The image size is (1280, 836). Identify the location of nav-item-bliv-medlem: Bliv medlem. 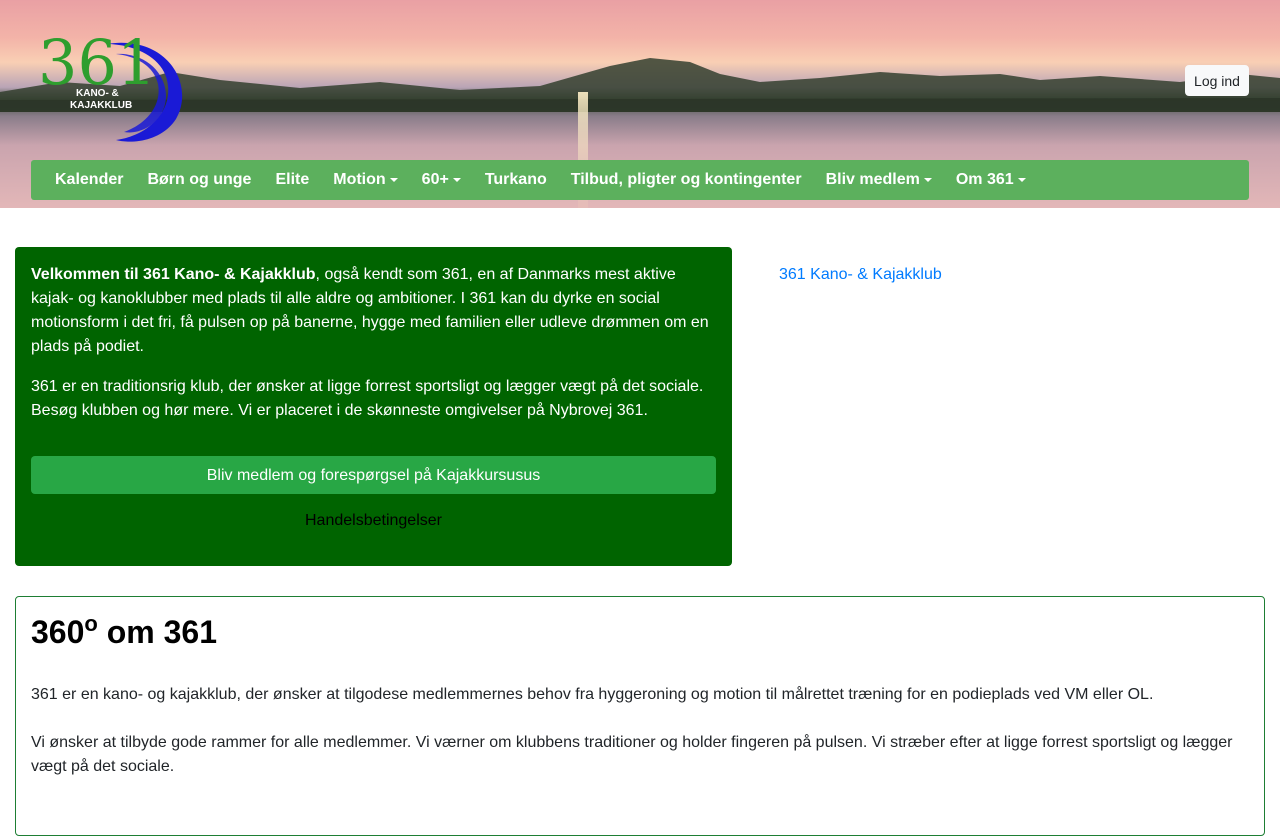
(879, 180).